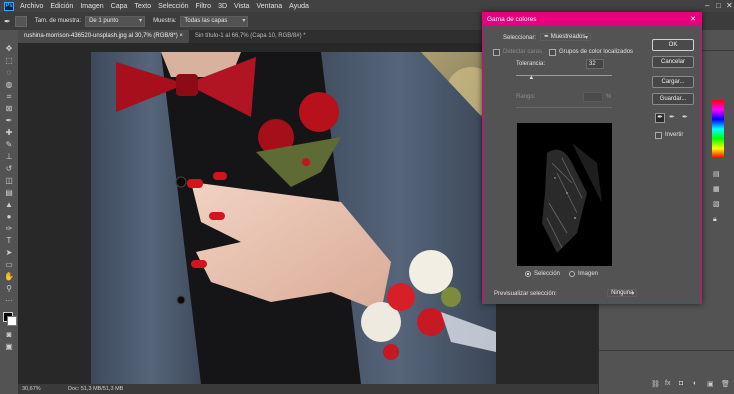  Describe the element at coordinates (681, 383) in the screenshot. I see `mask-icon: ◘` at that location.